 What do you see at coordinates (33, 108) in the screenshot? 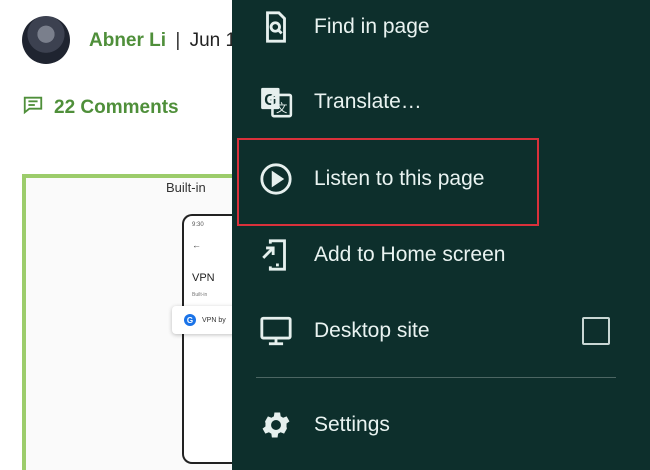
I see `comment-icon` at bounding box center [33, 108].